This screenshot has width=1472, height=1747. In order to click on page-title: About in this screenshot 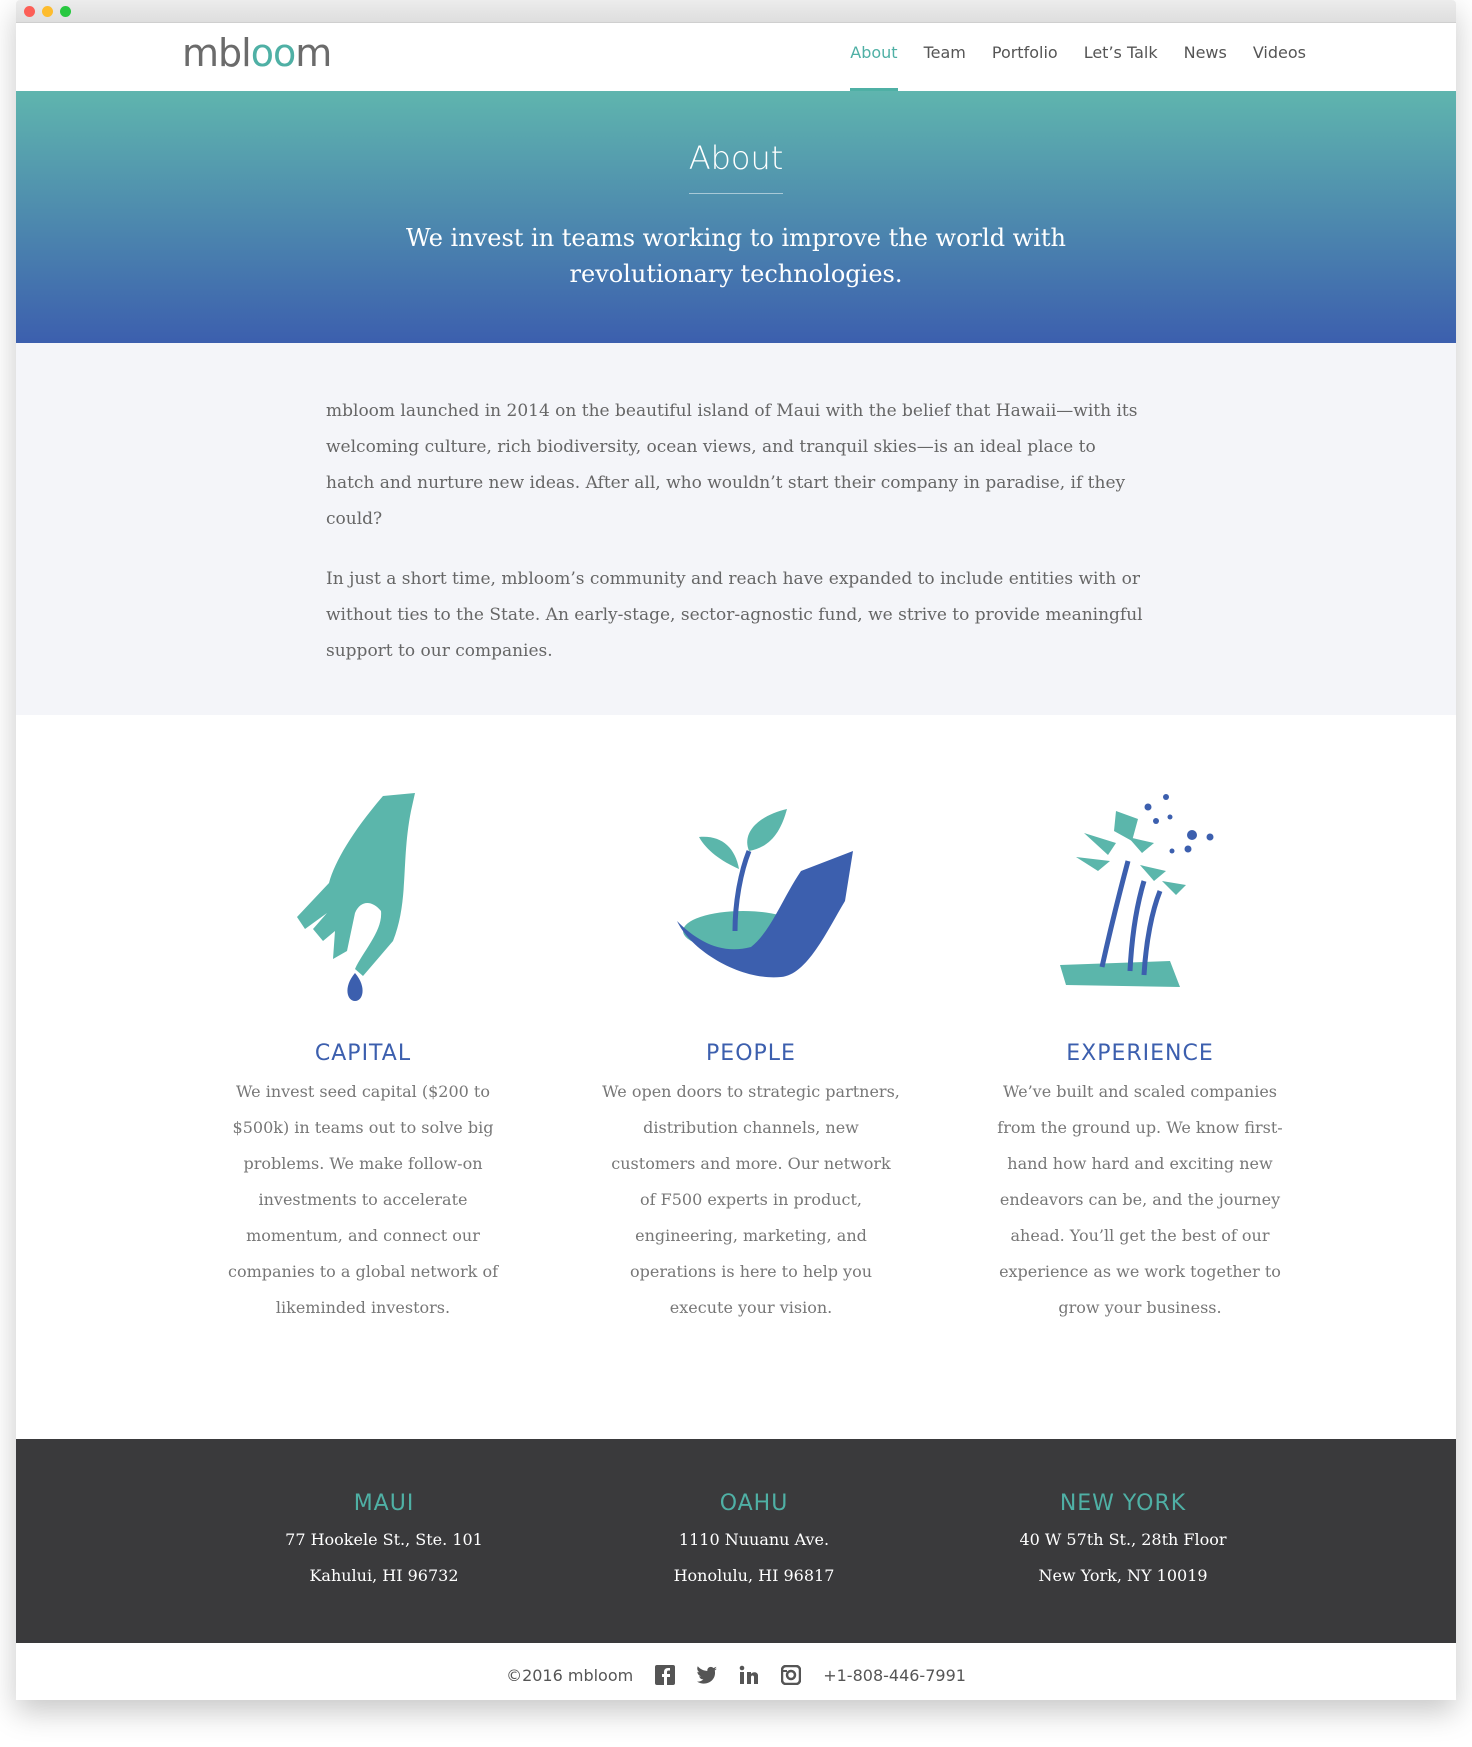, I will do `click(736, 166)`.